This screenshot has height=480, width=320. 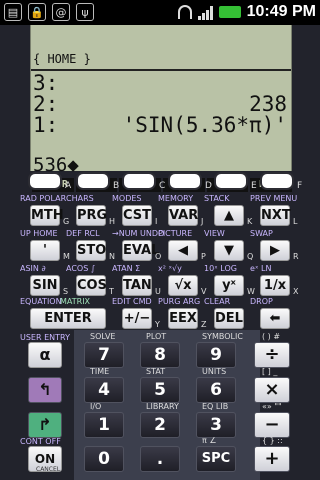 I want to click on key-1-0: ', so click(x=45, y=250).